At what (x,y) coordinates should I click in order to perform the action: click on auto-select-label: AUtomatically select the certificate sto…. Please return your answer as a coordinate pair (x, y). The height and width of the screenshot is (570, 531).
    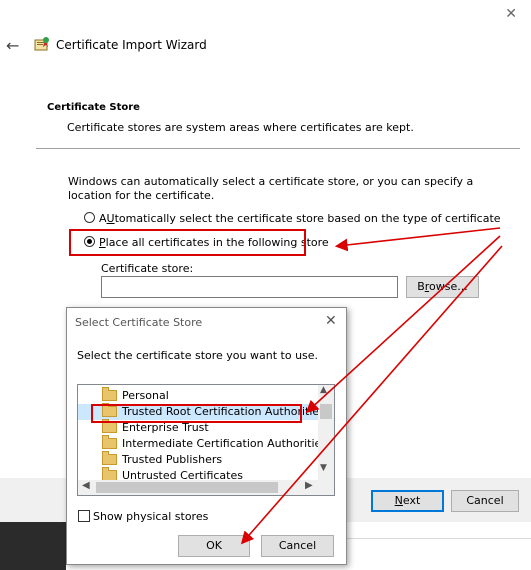
    Looking at the image, I should click on (300, 218).